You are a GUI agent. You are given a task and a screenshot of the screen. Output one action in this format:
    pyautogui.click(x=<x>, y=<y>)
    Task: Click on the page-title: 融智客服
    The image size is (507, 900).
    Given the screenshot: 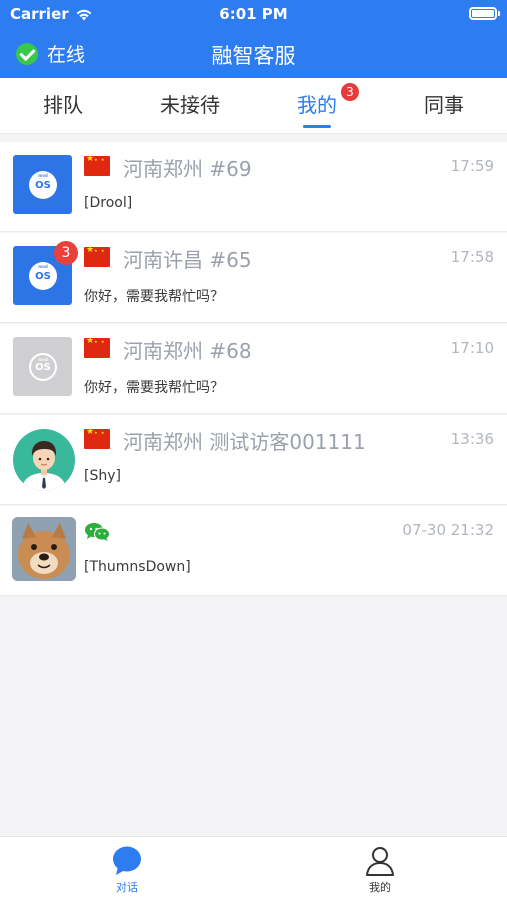 What is the action you would take?
    pyautogui.click(x=253, y=56)
    